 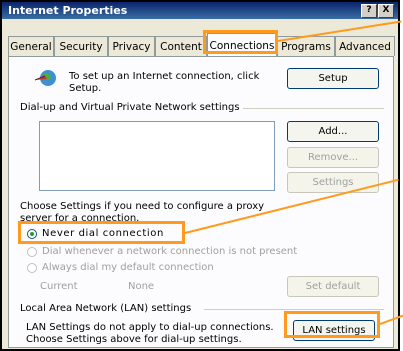 I want to click on dial-whenever-radio, so click(x=32, y=252).